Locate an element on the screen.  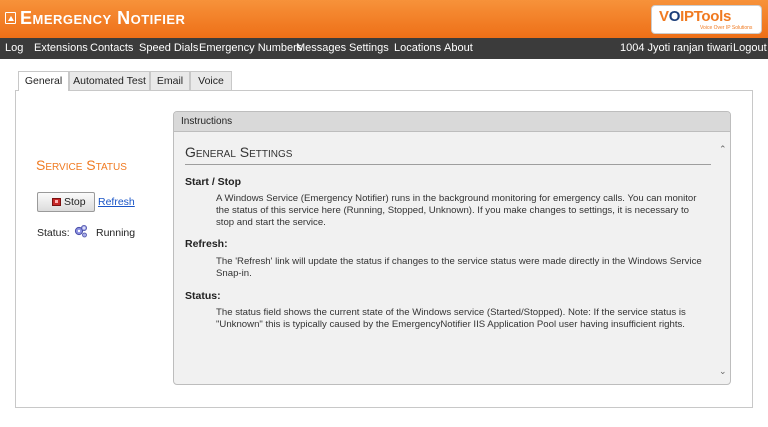
nav-settings: Settings is located at coordinates (369, 48).